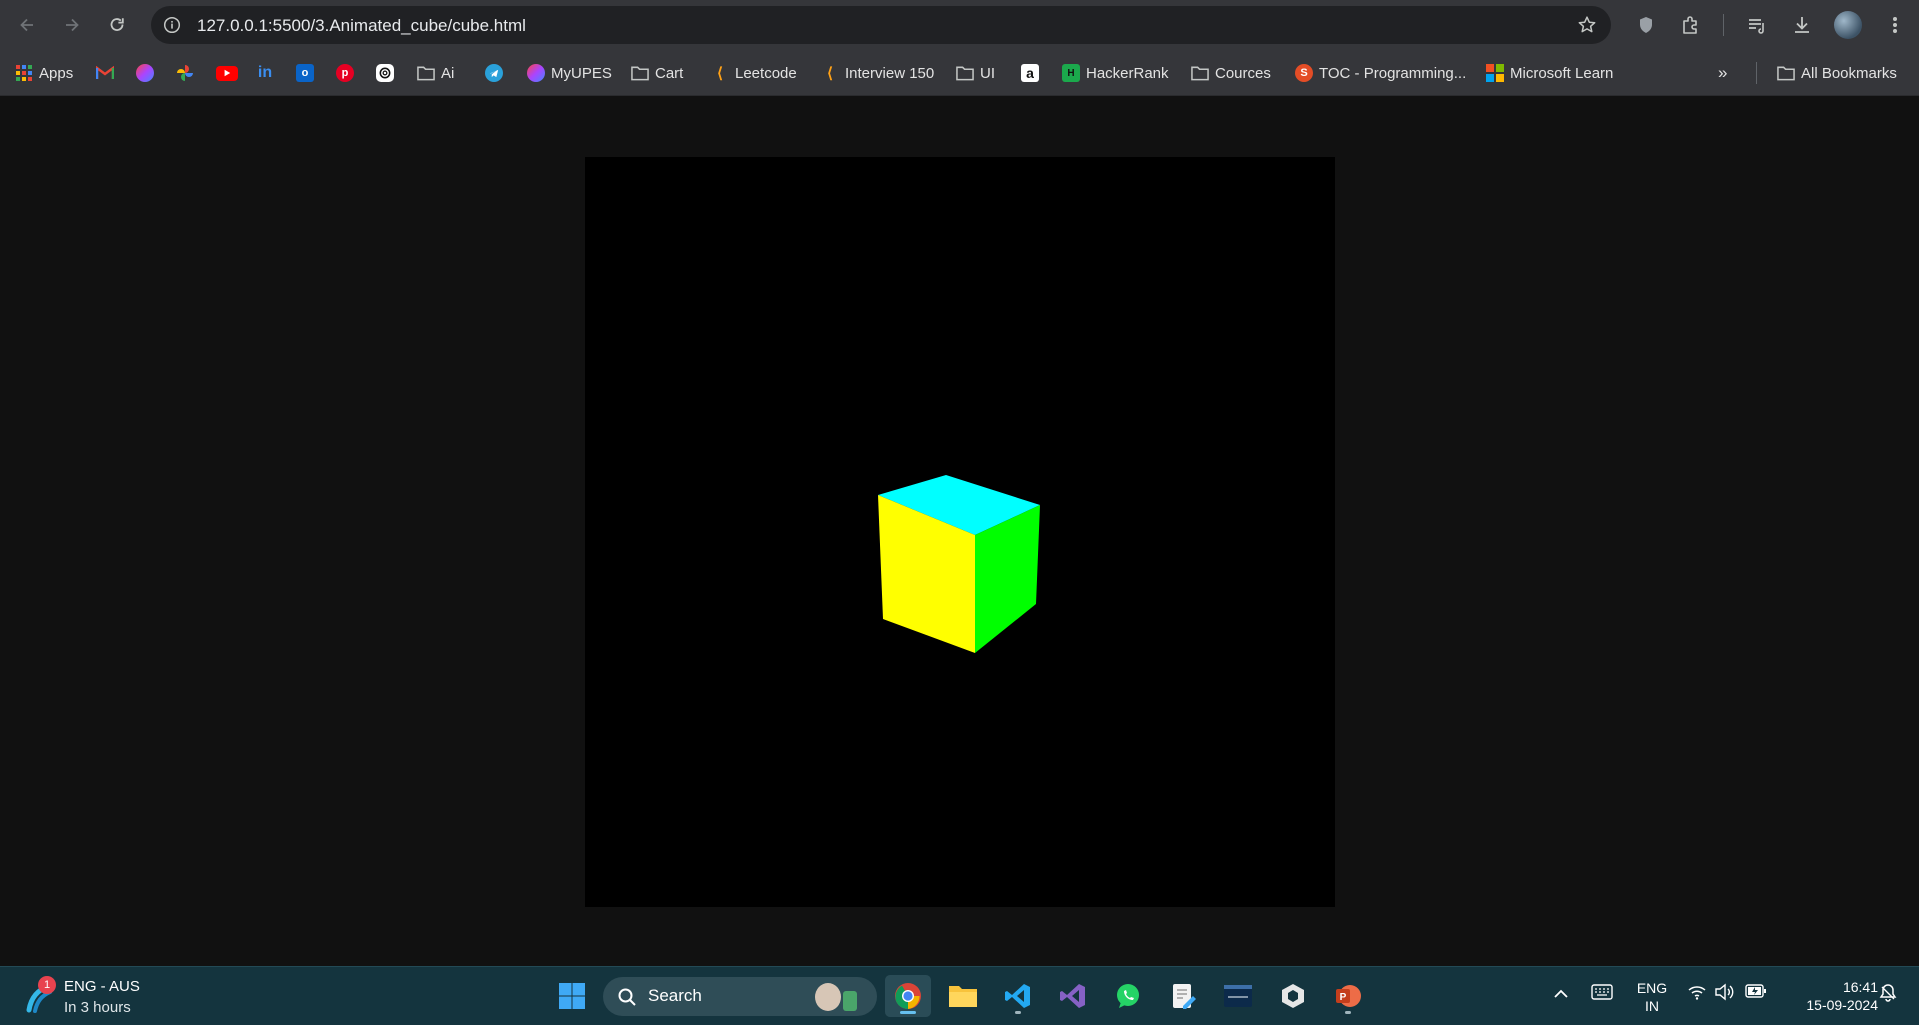  Describe the element at coordinates (308, 73) in the screenshot. I see `bookmark-outlook: o` at that location.